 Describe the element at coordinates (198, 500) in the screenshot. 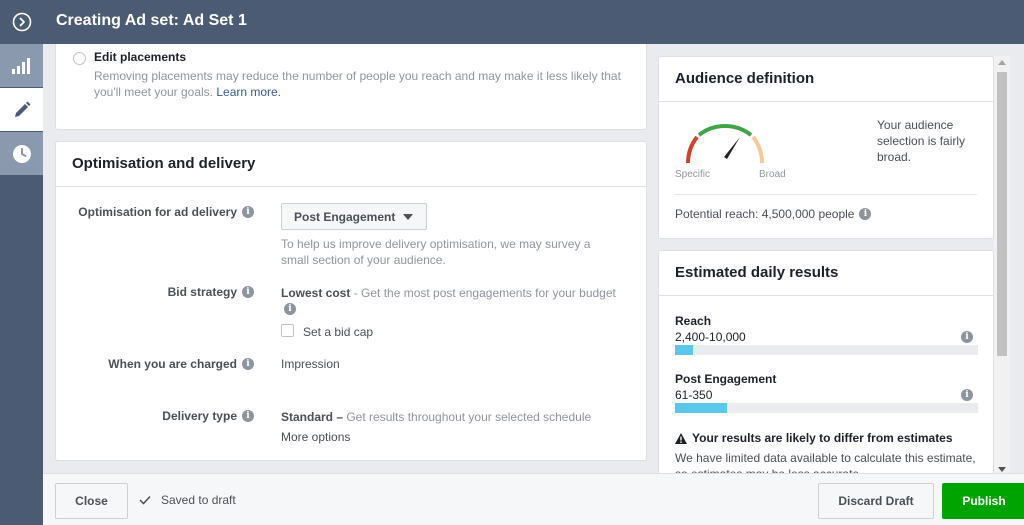

I see `saved-status-text: Saved to draft` at that location.